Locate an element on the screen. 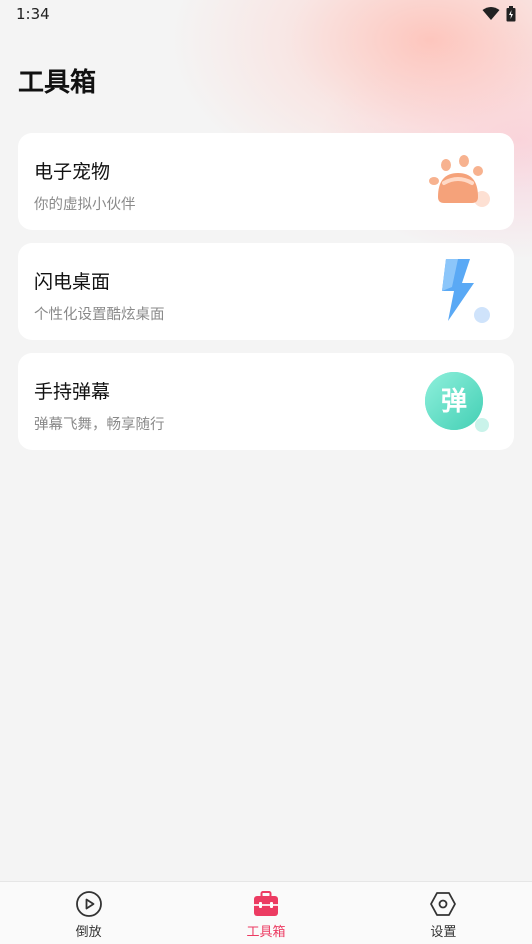 The image size is (532, 944). tab-reverse: 倒放 is located at coordinates (88, 913).